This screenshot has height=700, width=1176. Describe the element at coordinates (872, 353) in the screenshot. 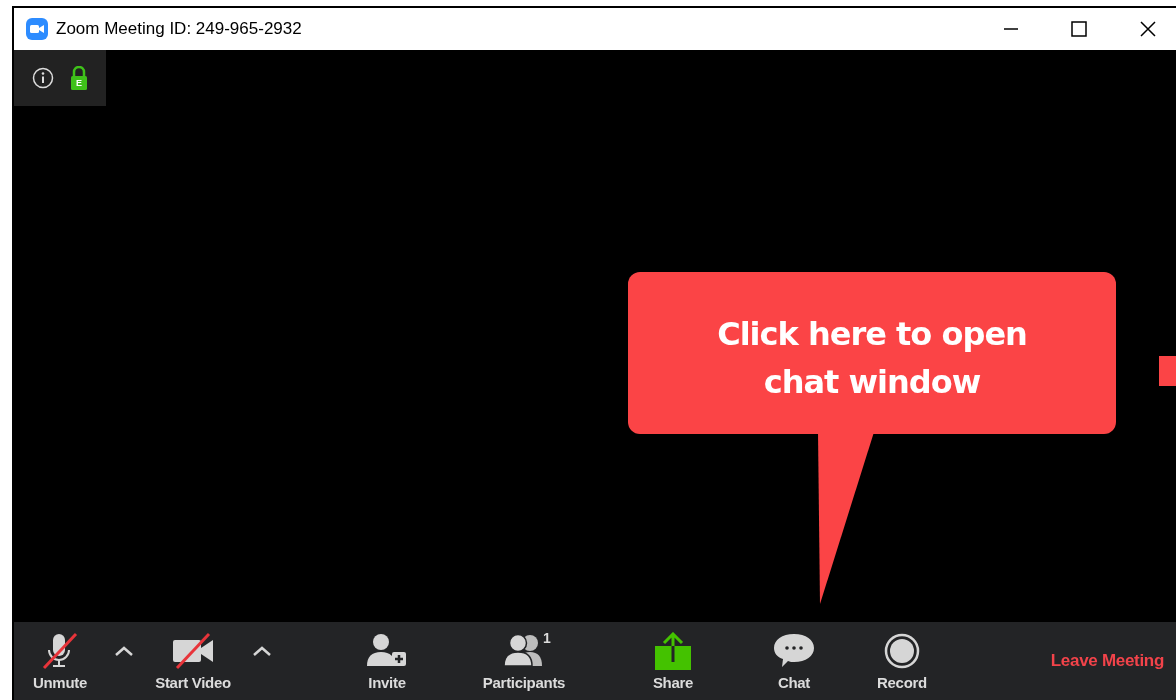

I see `callout-bubble: Click here to open chat window` at that location.